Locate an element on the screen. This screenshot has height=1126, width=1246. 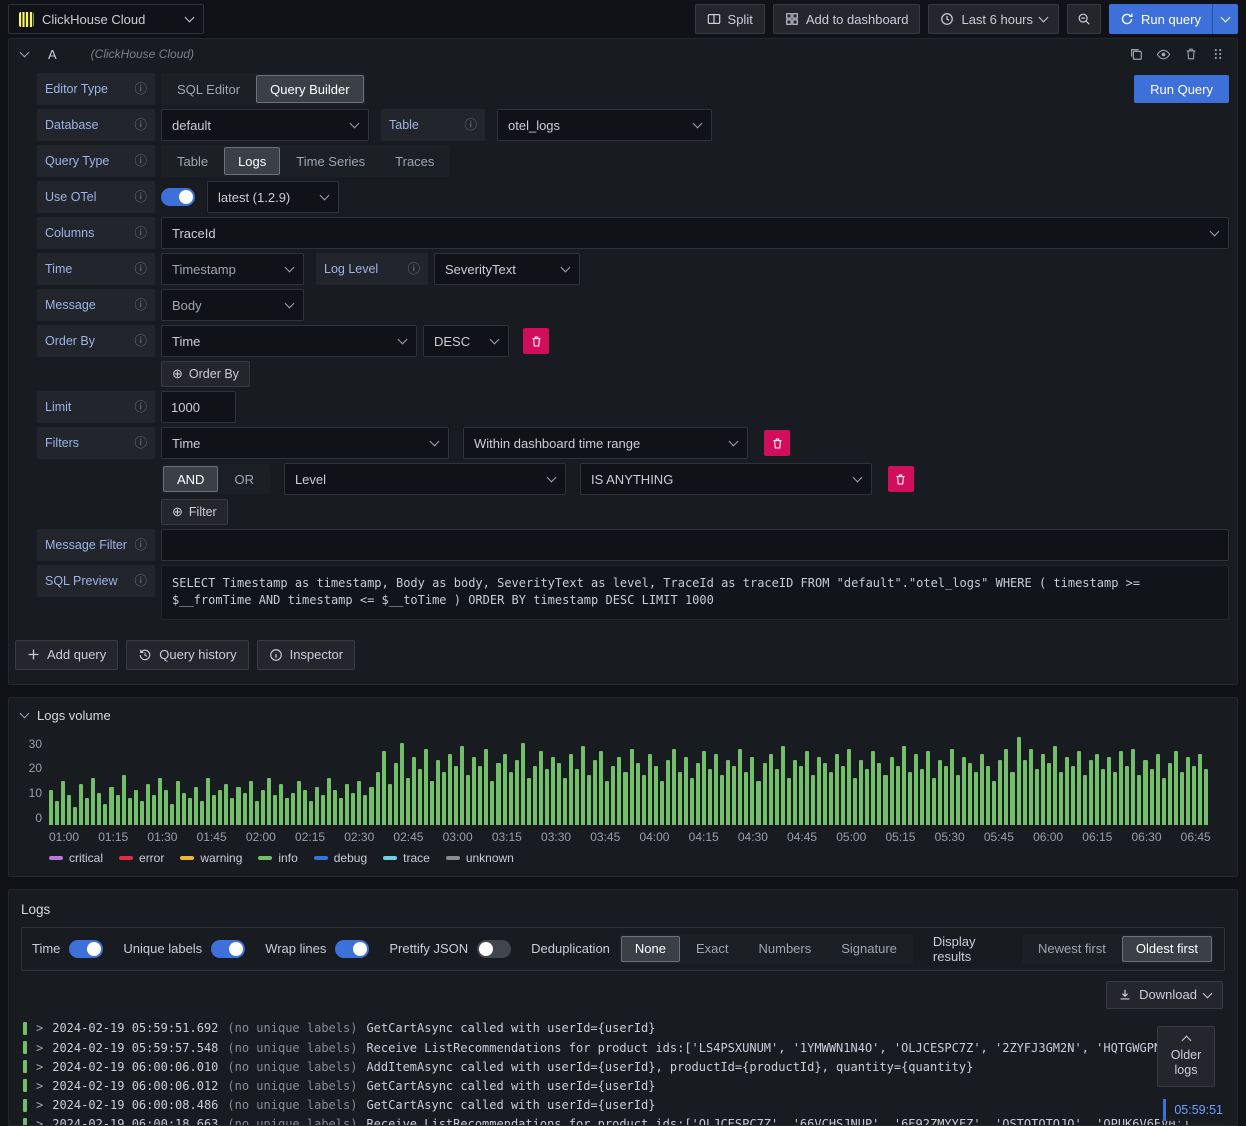
legend-item: trace is located at coordinates (406, 858).